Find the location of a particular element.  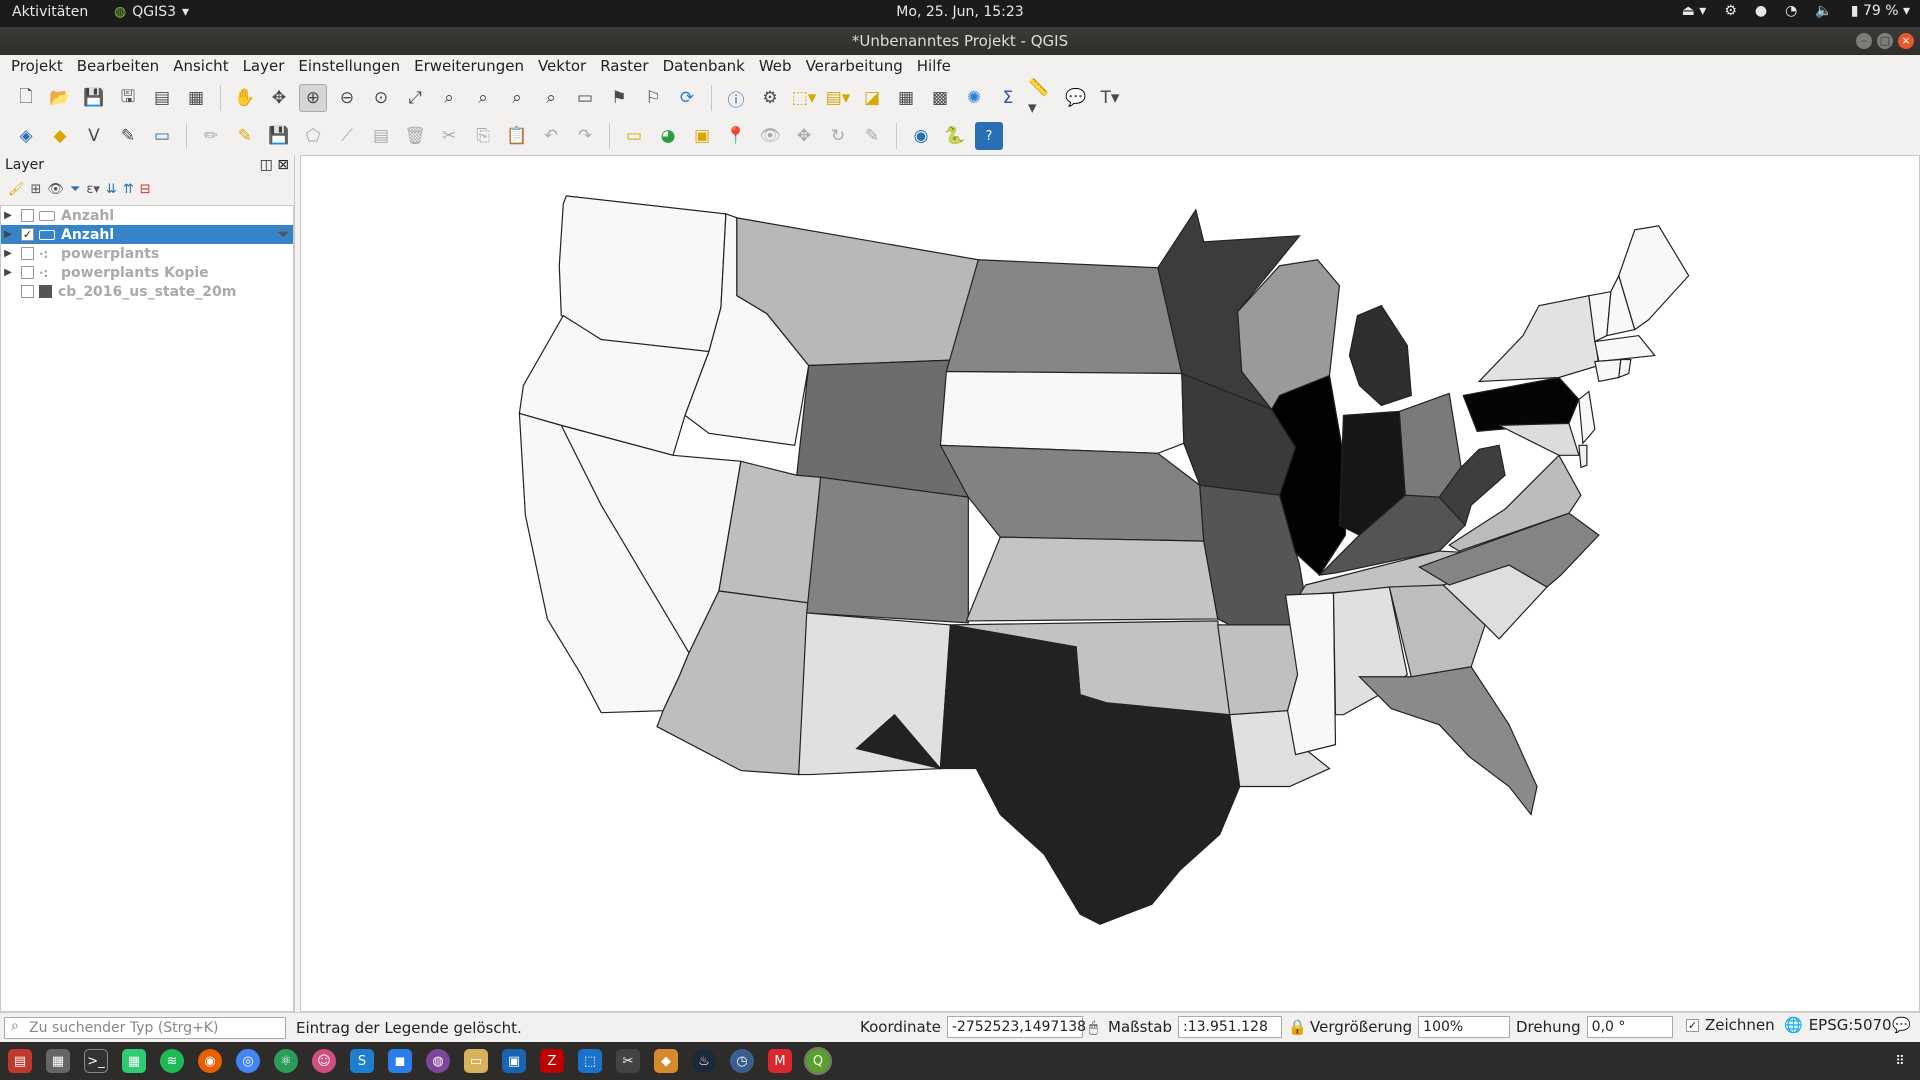

menu-verarbeitung: Verarbeitung is located at coordinates (854, 67).